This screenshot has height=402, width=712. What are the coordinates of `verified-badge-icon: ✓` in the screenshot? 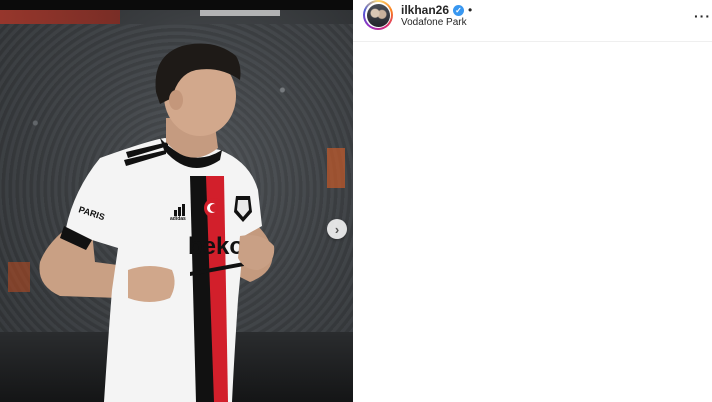 It's located at (459, 10).